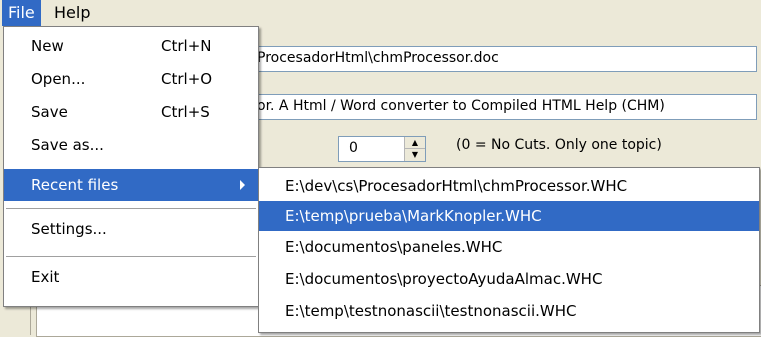 The image size is (761, 337). Describe the element at coordinates (413, 216) in the screenshot. I see `recent-file-path: E:\temp\prueba\MarkKnopler.WHC` at that location.